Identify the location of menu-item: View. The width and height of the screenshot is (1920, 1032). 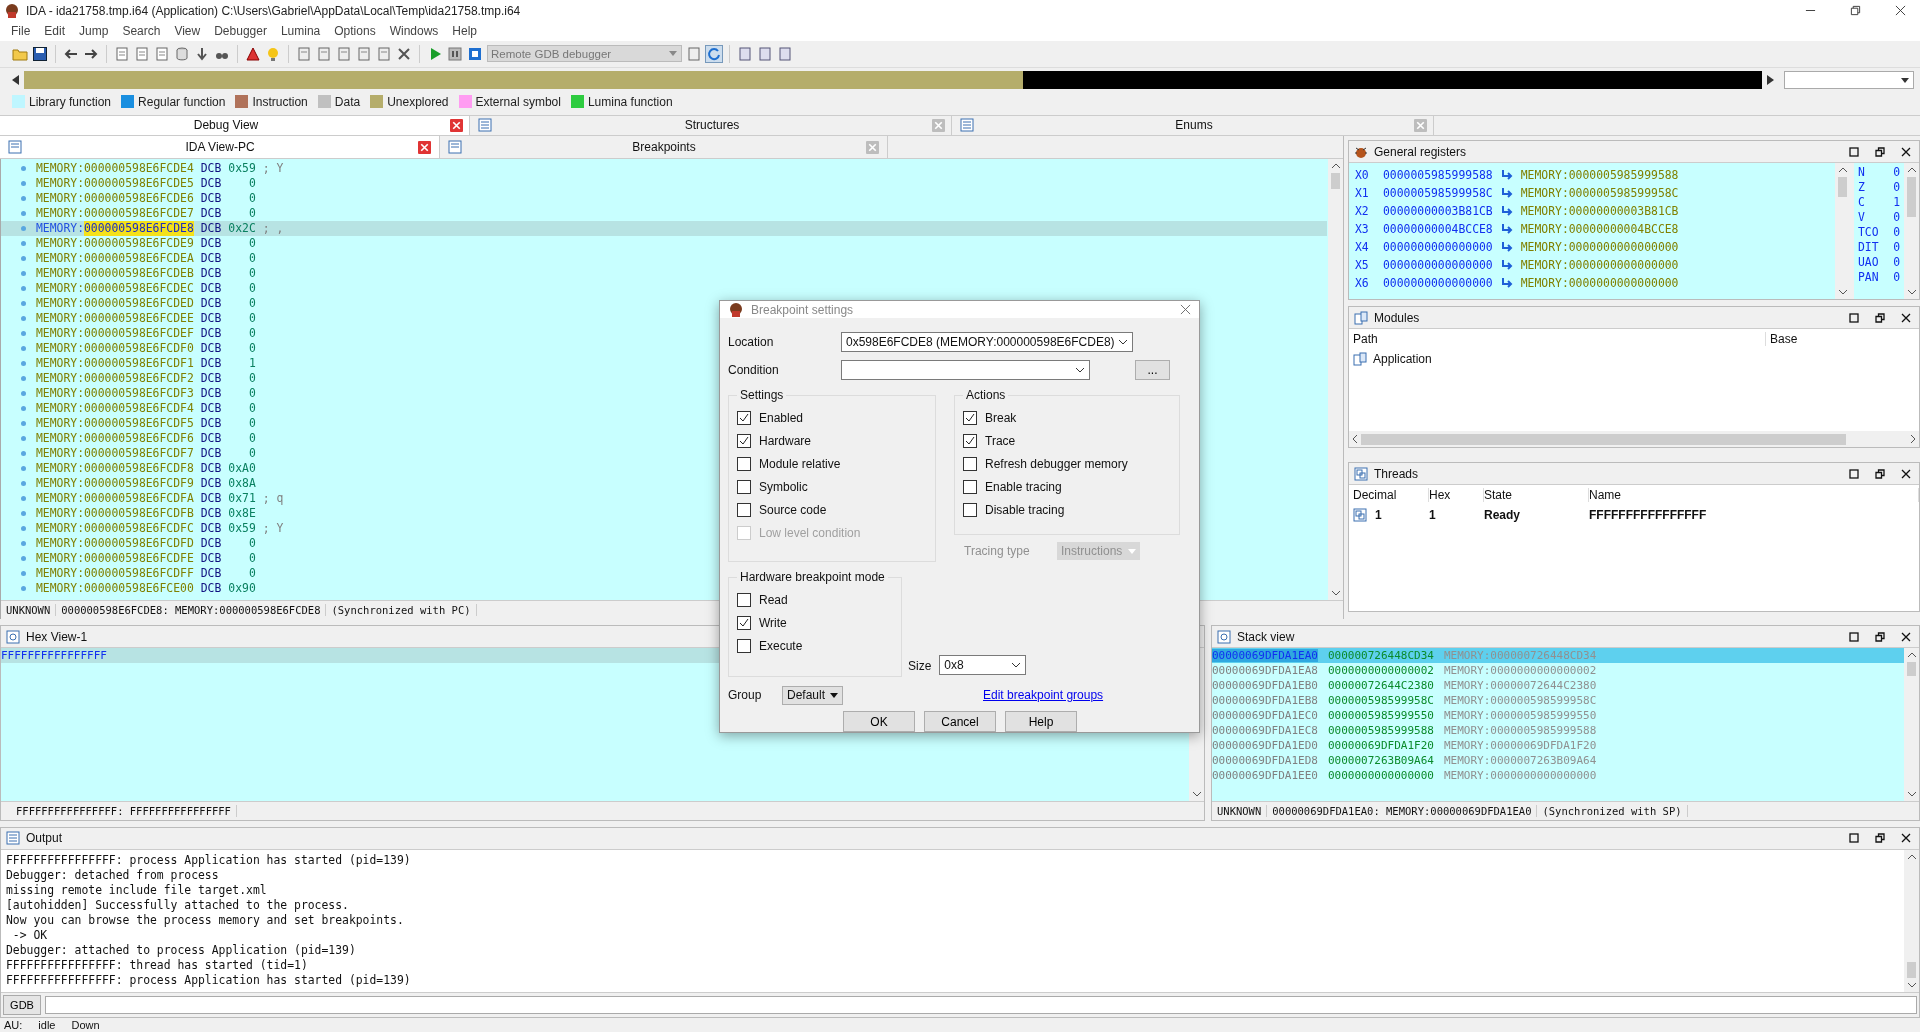
(187, 31).